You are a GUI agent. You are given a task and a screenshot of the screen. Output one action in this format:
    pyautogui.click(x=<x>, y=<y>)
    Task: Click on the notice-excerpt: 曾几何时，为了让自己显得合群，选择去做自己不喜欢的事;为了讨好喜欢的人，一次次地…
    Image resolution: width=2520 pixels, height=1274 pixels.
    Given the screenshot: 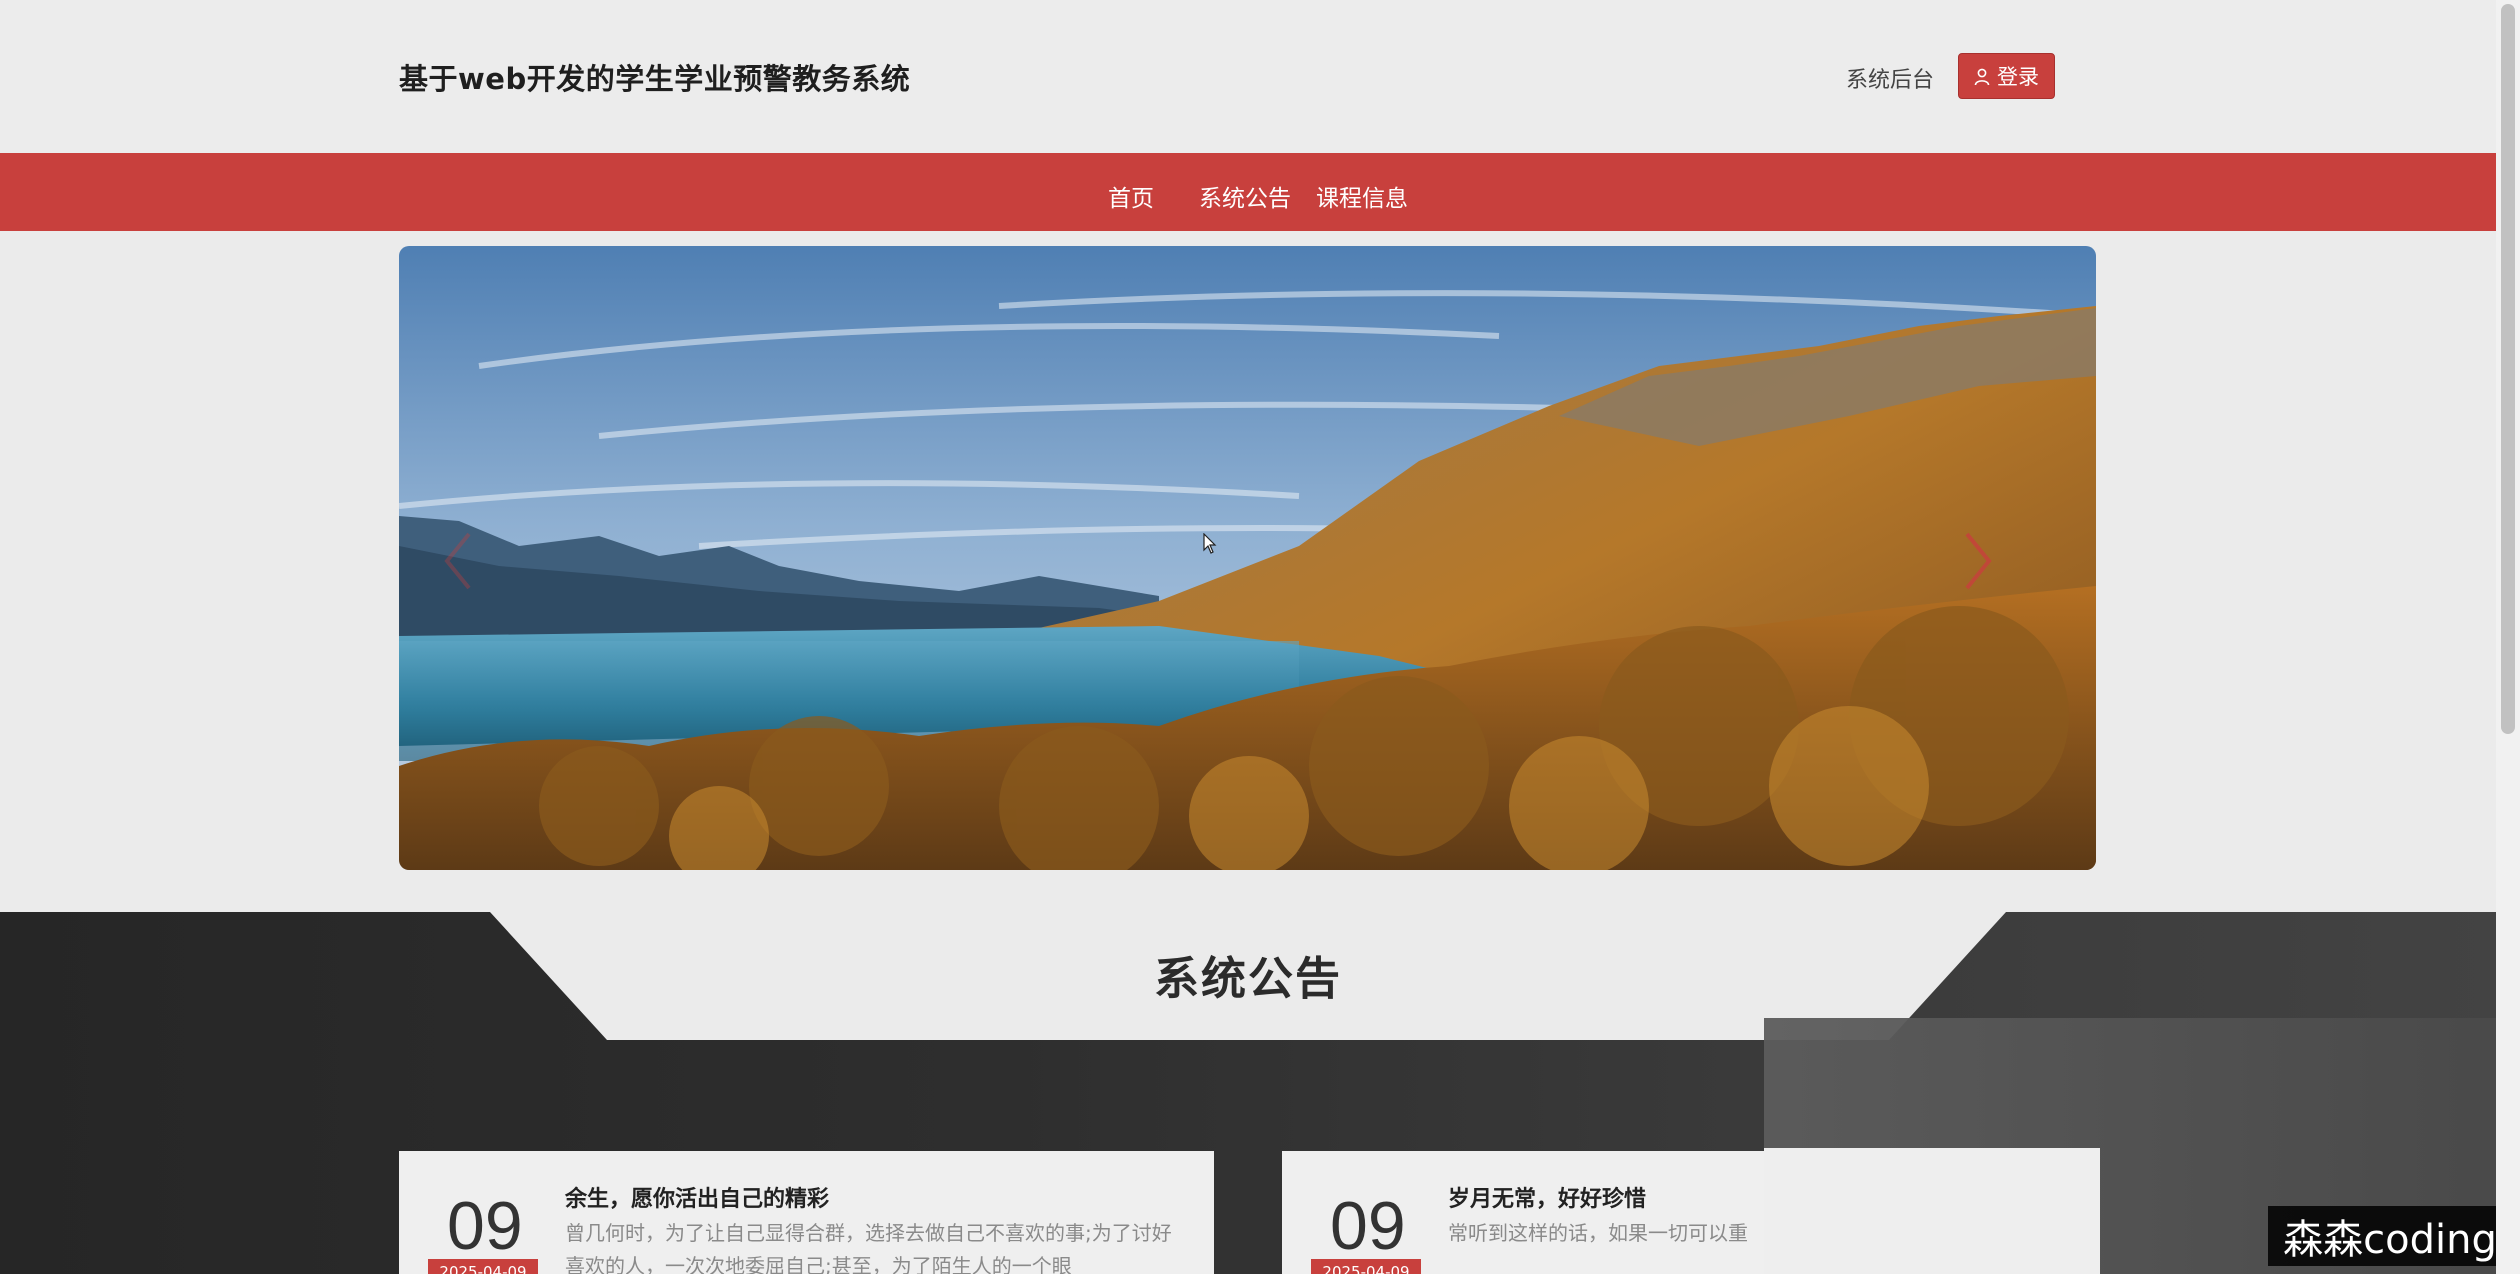 What is the action you would take?
    pyautogui.click(x=868, y=1247)
    